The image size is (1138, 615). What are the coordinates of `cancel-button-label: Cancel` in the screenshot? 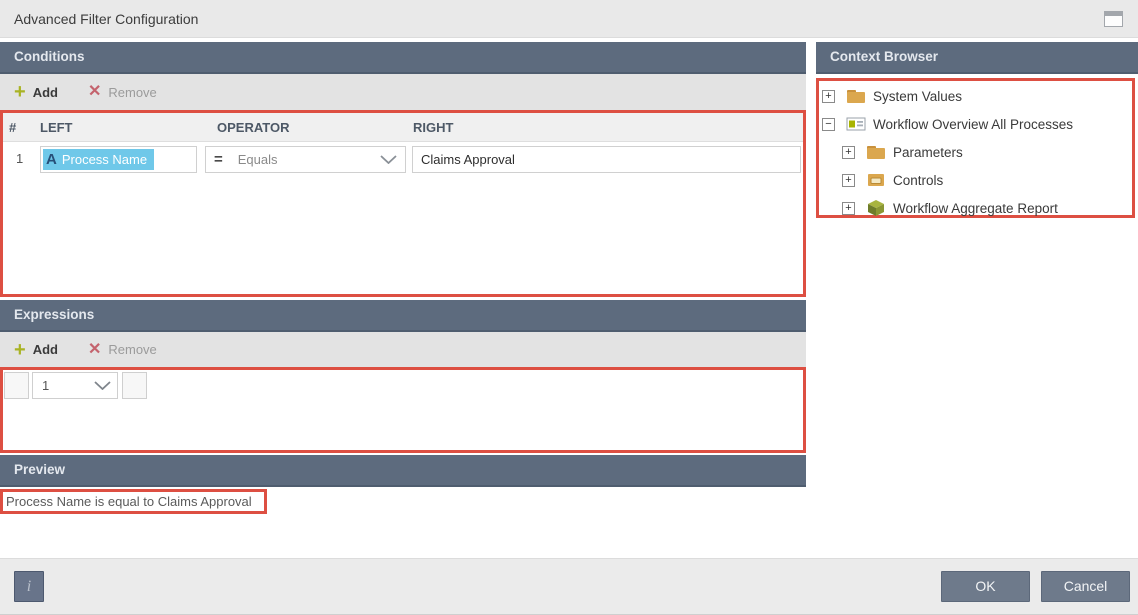 It's located at (1085, 586).